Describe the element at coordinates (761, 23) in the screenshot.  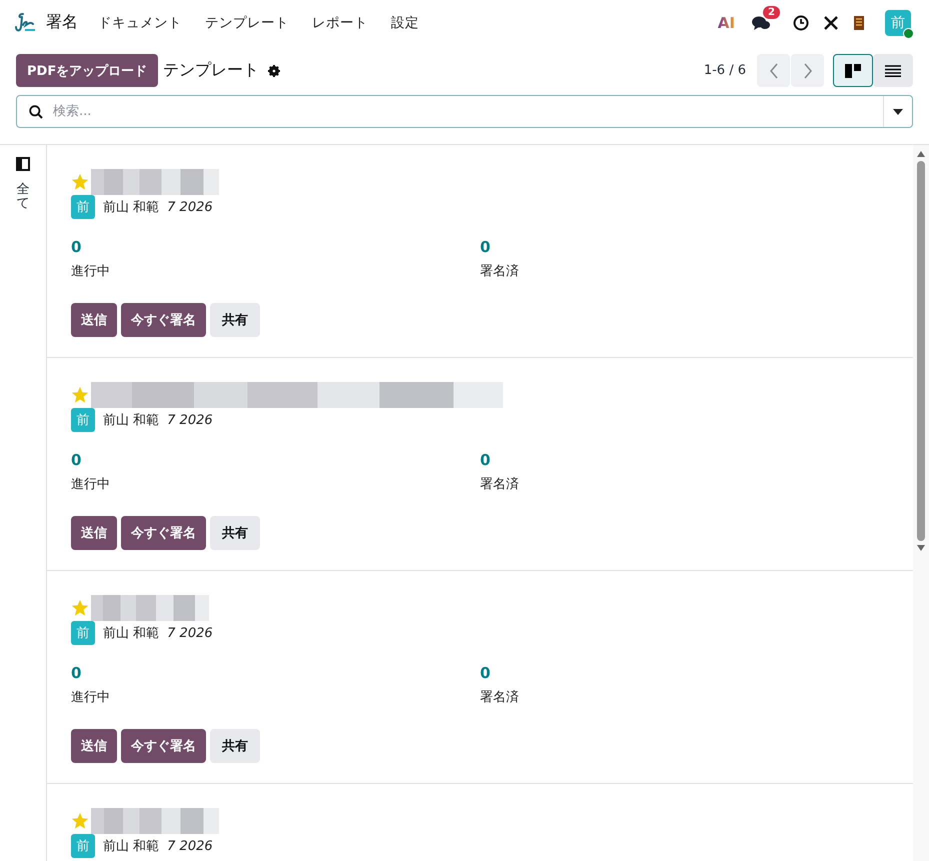
I see `chat-bubbles-icon` at that location.